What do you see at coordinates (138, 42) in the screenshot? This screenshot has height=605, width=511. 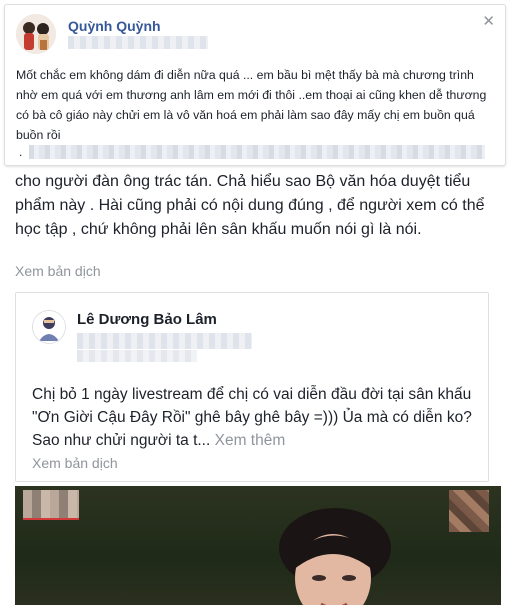 I see `post-meta-redacted` at bounding box center [138, 42].